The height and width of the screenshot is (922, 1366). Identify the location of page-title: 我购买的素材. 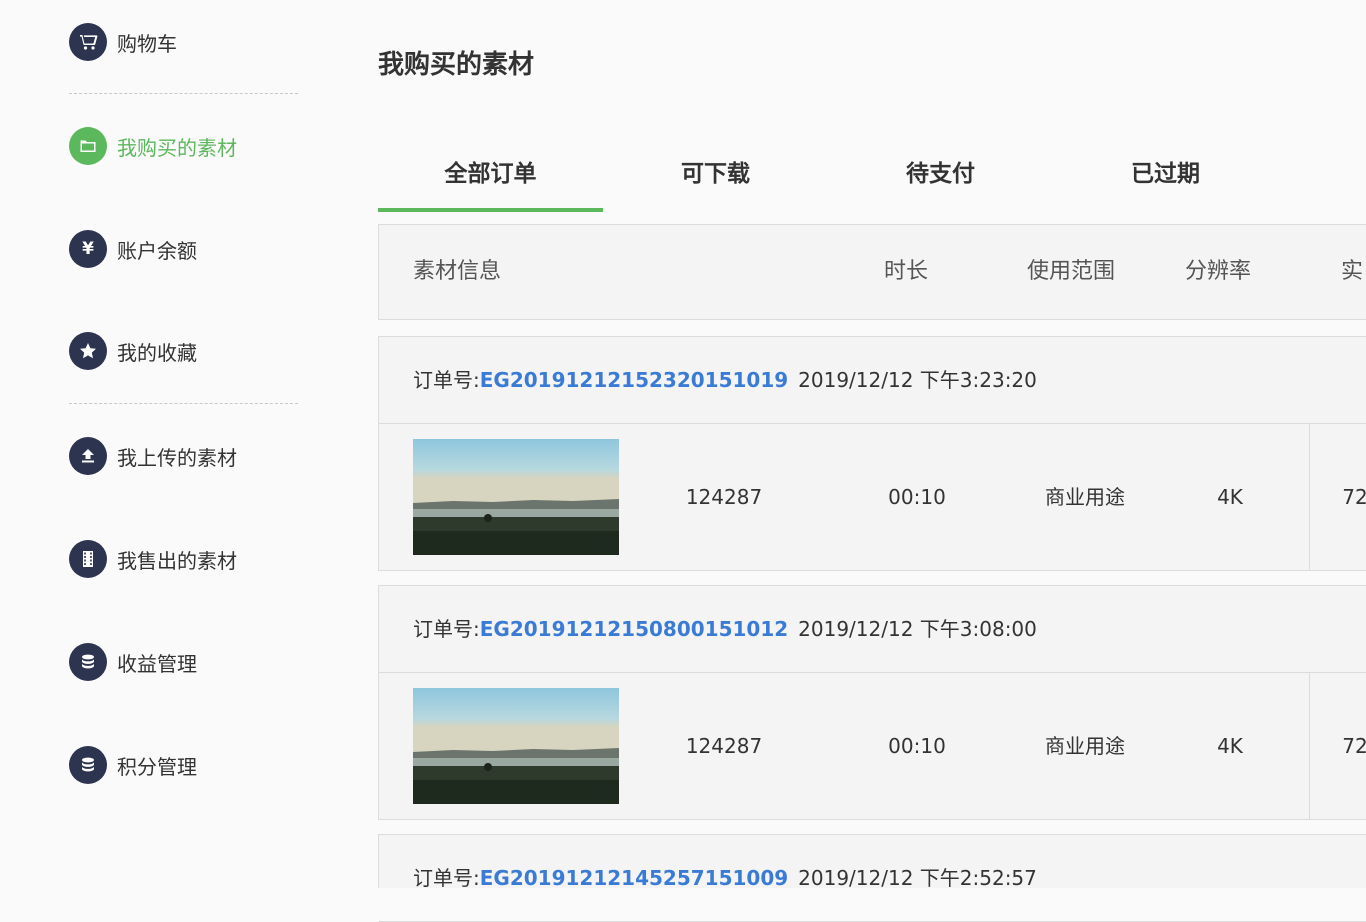
(456, 65).